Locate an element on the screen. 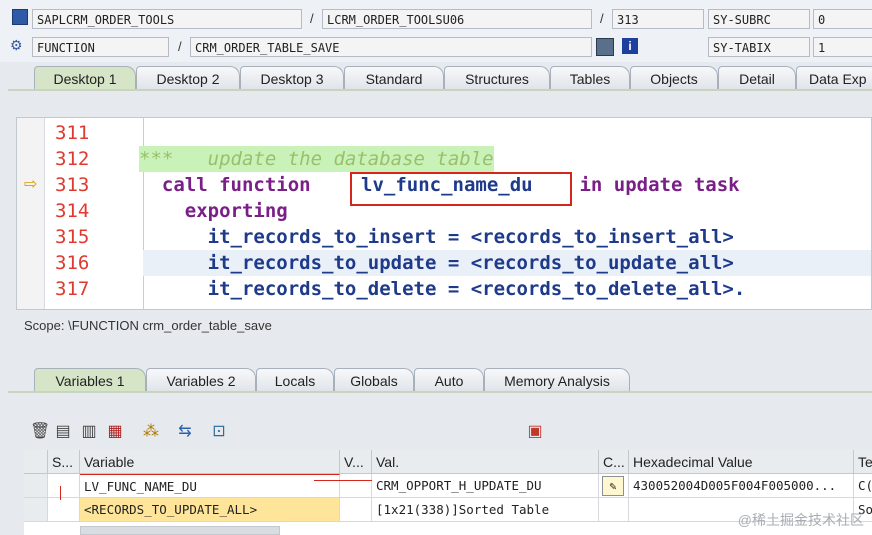  tabix-value: 1 is located at coordinates (842, 47).